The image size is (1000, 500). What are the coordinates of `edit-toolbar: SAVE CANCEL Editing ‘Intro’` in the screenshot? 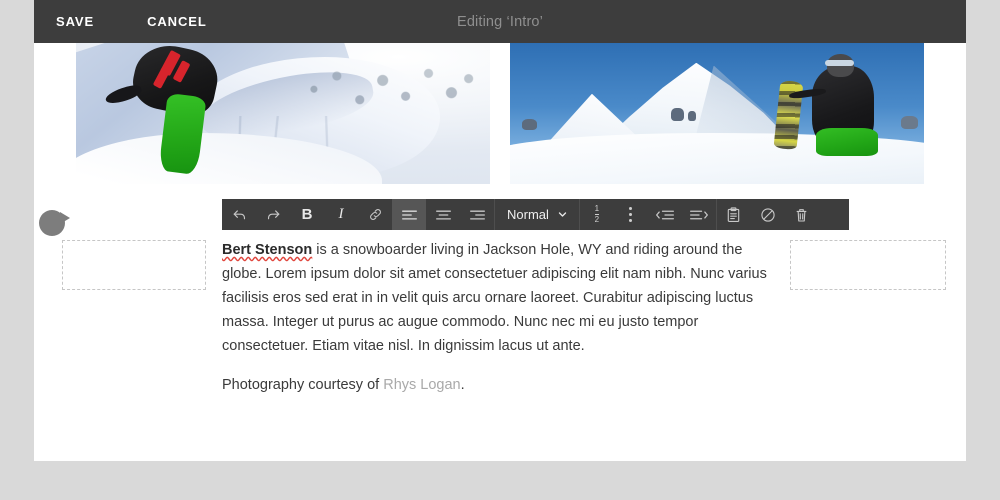 It's located at (500, 21).